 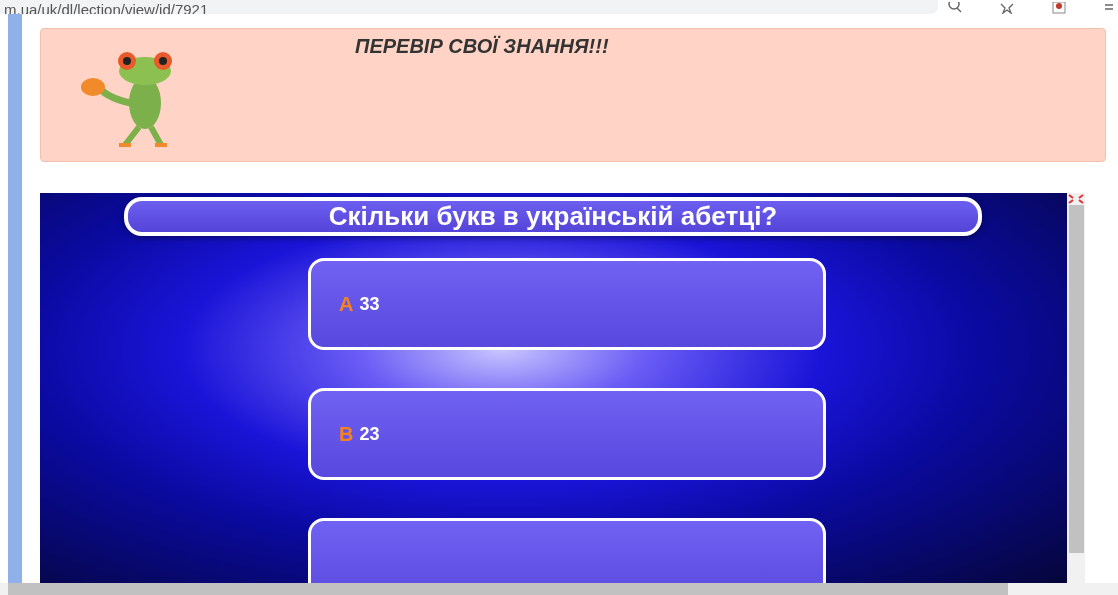 What do you see at coordinates (369, 434) in the screenshot?
I see `answer-text: 23` at bounding box center [369, 434].